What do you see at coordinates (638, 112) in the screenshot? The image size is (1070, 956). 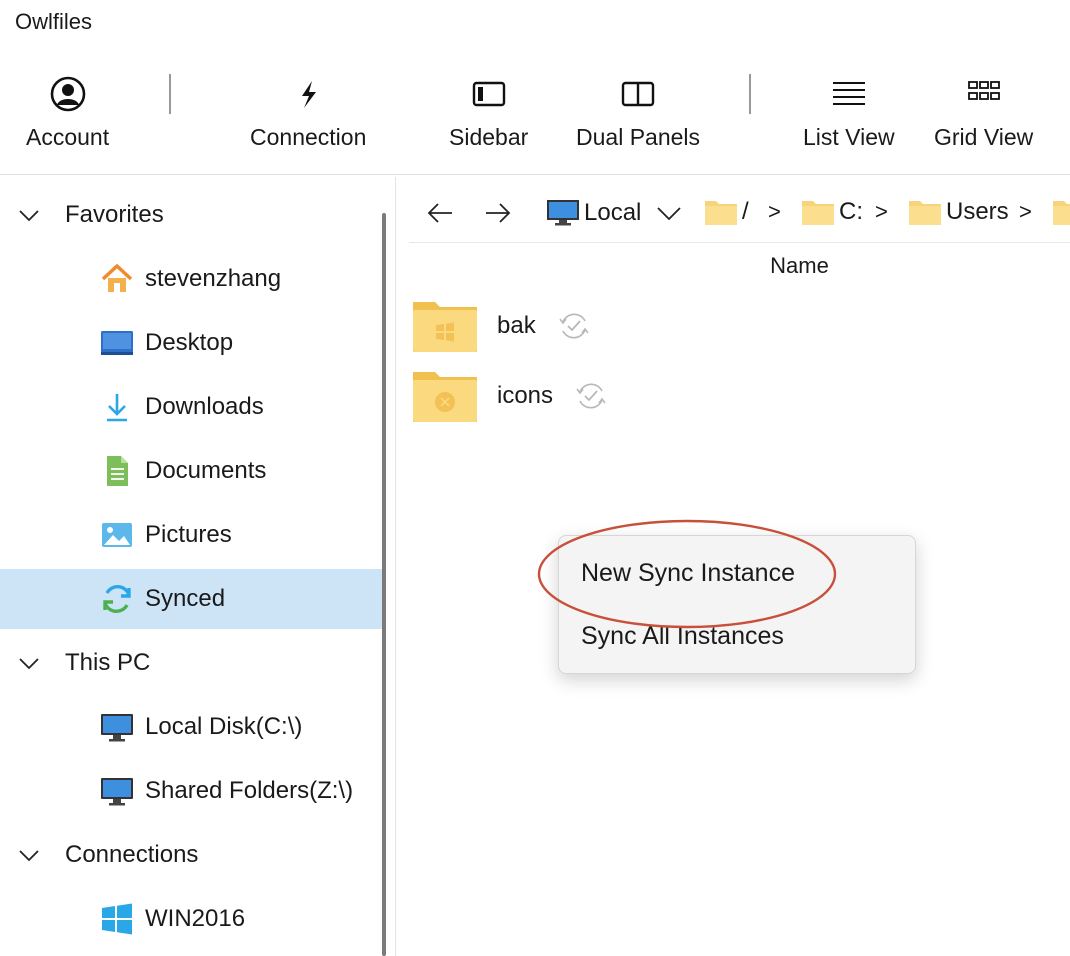 I see `dual-panels-button: Dual Panels` at bounding box center [638, 112].